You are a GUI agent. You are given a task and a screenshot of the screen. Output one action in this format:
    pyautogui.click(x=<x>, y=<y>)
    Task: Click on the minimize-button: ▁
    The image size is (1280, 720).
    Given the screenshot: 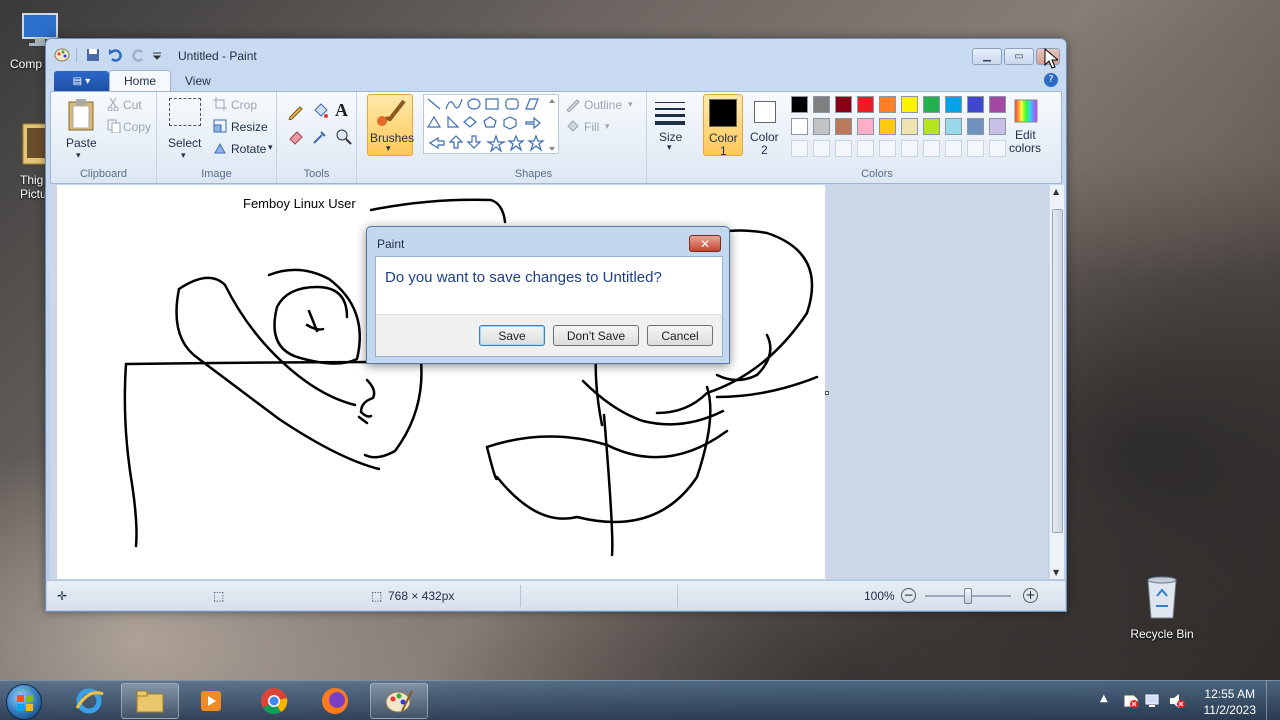 What is the action you would take?
    pyautogui.click(x=987, y=56)
    